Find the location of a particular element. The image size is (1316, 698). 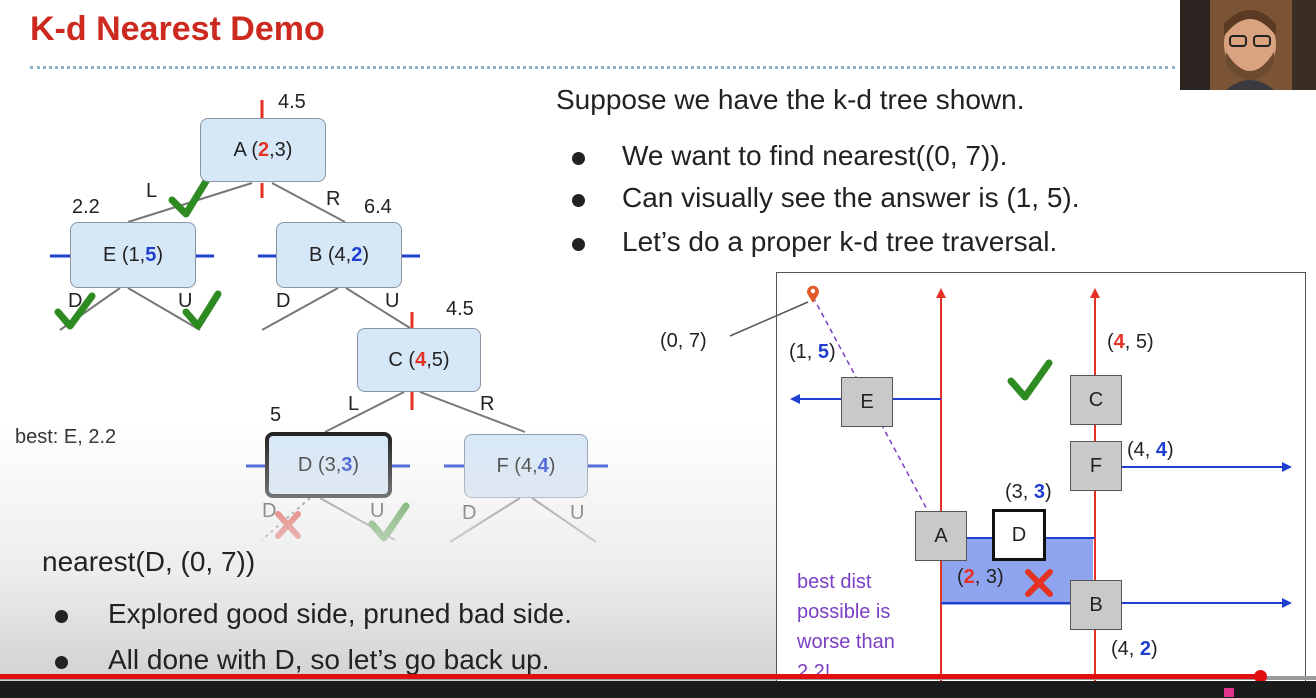

coord-label-b: (4, 2) is located at coordinates (1134, 649).